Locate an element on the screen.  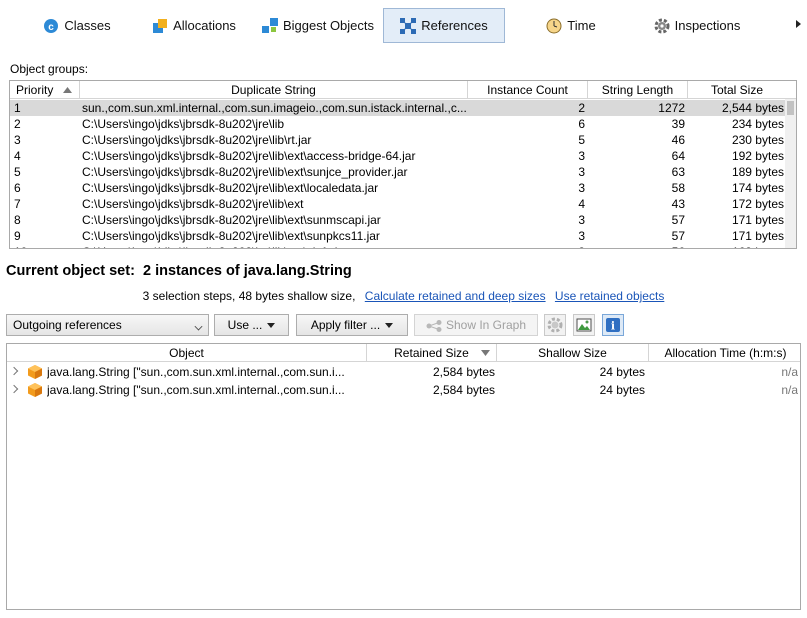
cell-length: 39 is located at coordinates (678, 124).